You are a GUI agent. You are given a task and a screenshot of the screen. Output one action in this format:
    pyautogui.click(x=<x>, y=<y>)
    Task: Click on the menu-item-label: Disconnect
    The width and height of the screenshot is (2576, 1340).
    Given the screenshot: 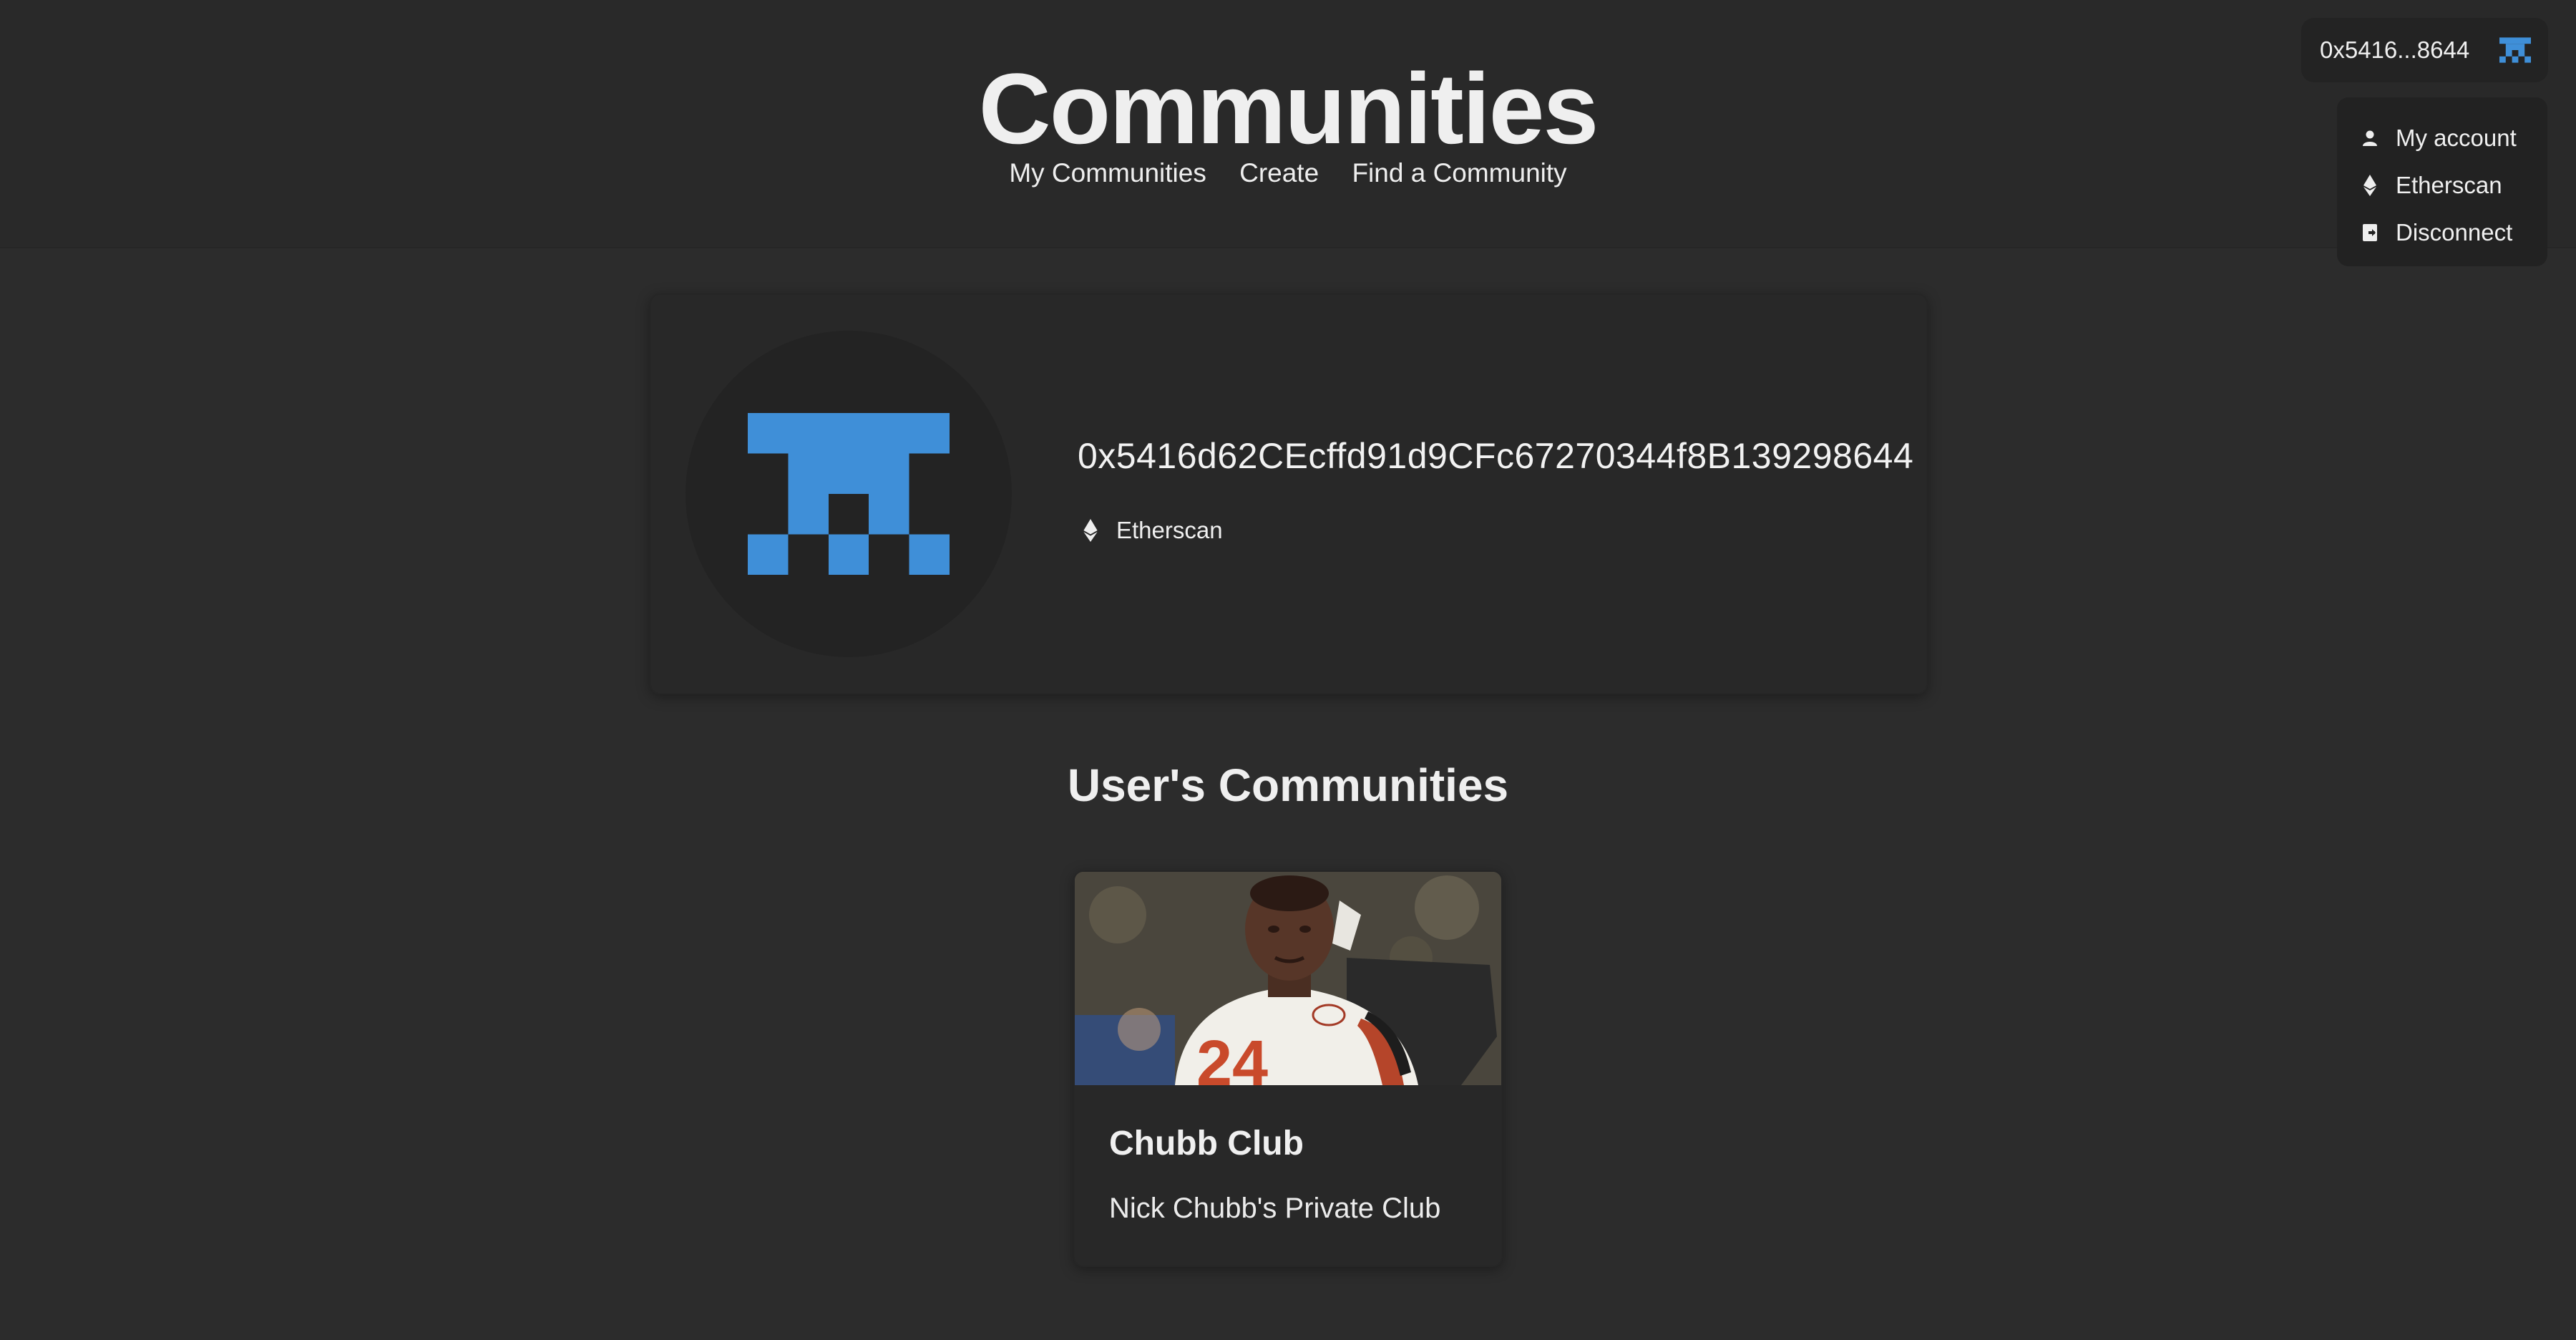 What is the action you would take?
    pyautogui.click(x=2454, y=232)
    